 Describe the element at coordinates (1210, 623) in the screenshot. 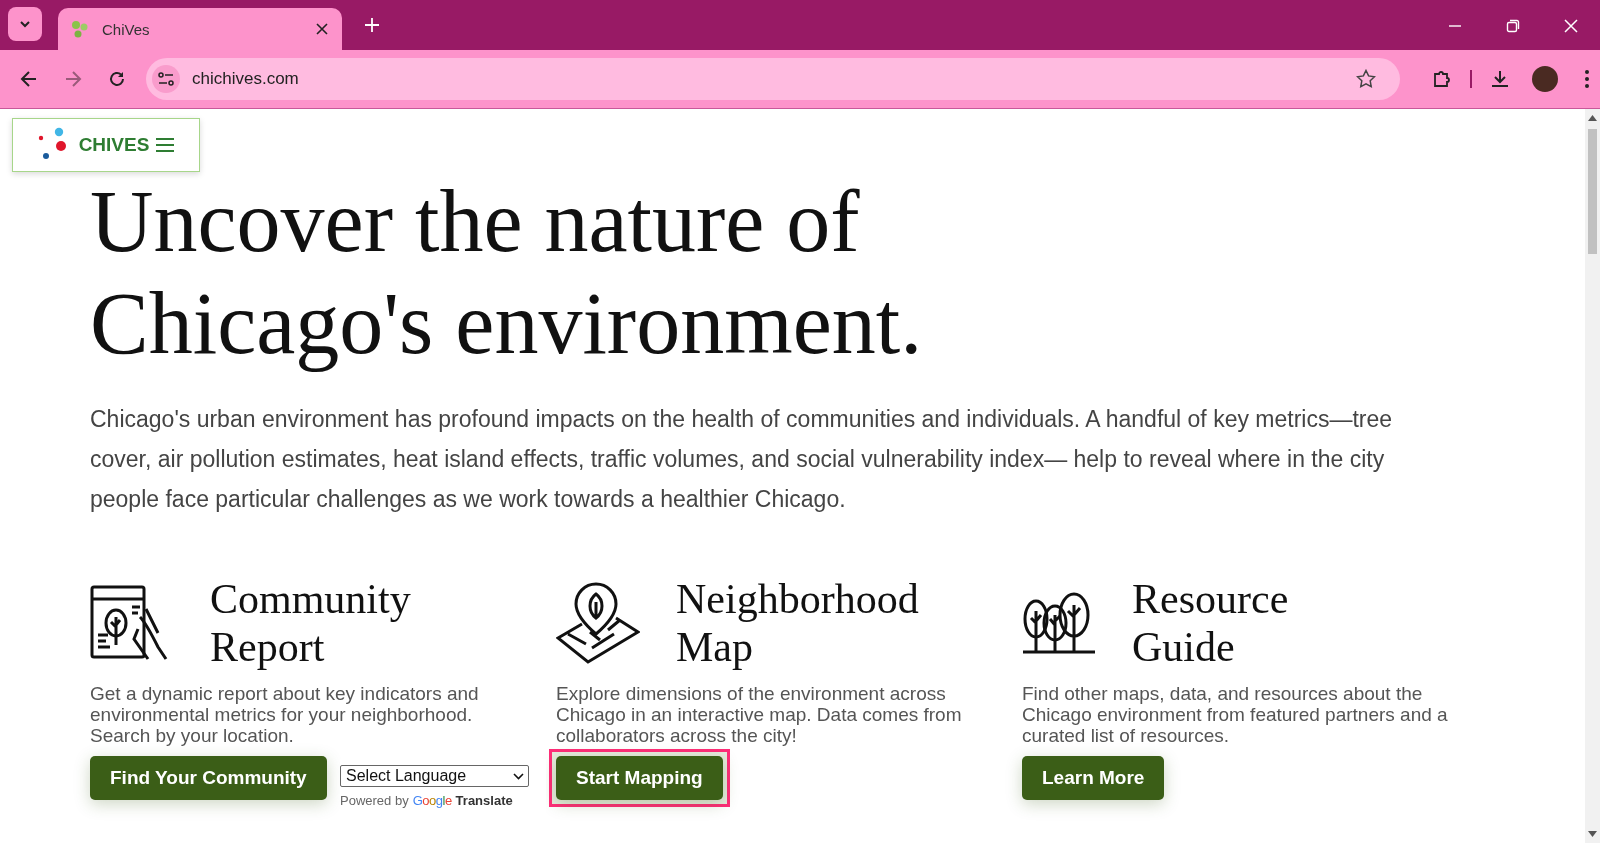

I see `card-title: Resource Guide` at that location.